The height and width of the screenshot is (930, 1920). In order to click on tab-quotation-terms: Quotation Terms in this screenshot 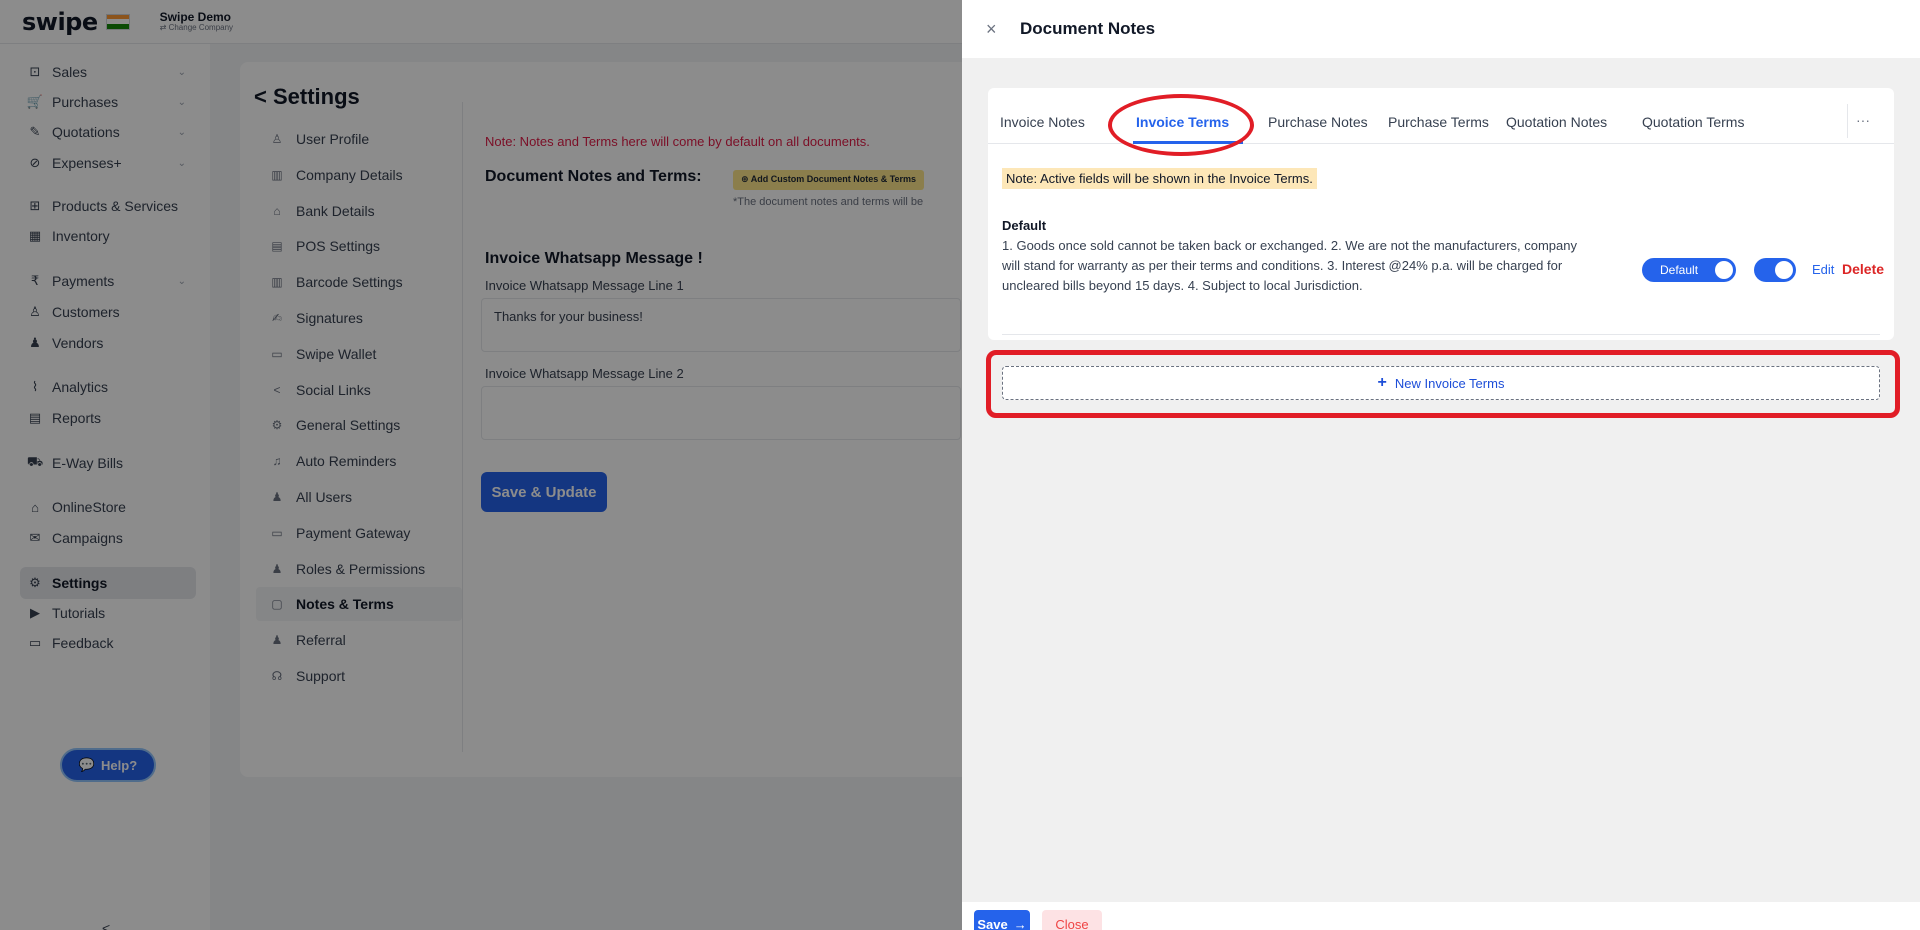, I will do `click(1693, 122)`.